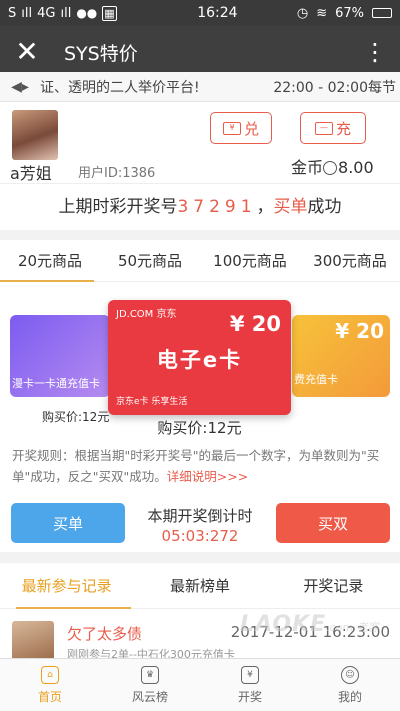 Image resolution: width=400 pixels, height=711 pixels. I want to click on nav-draw-label: 开奖, so click(249, 696).